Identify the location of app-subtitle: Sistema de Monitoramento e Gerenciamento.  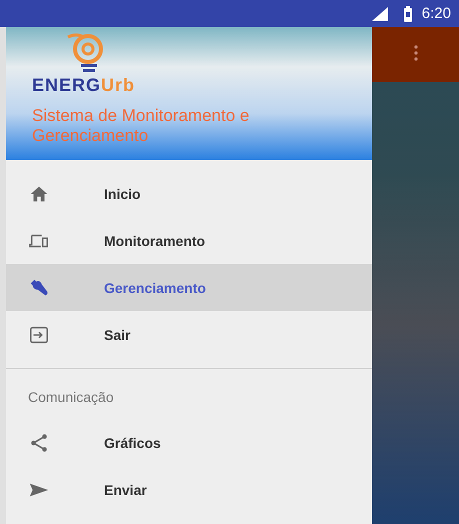
(141, 126).